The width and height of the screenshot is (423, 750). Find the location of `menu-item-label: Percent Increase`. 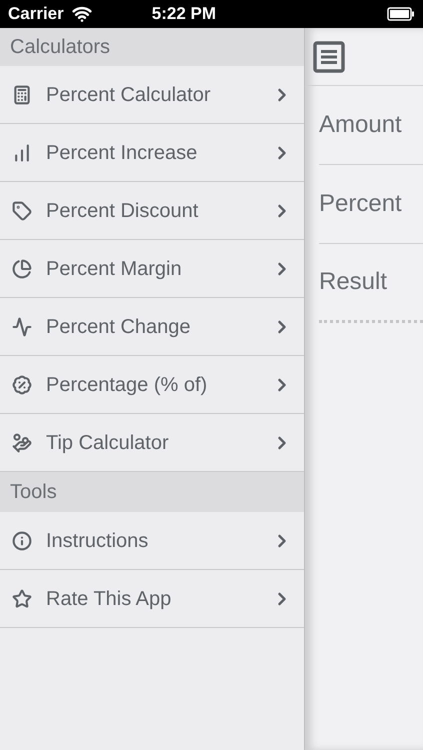

menu-item-label: Percent Increase is located at coordinates (122, 153).